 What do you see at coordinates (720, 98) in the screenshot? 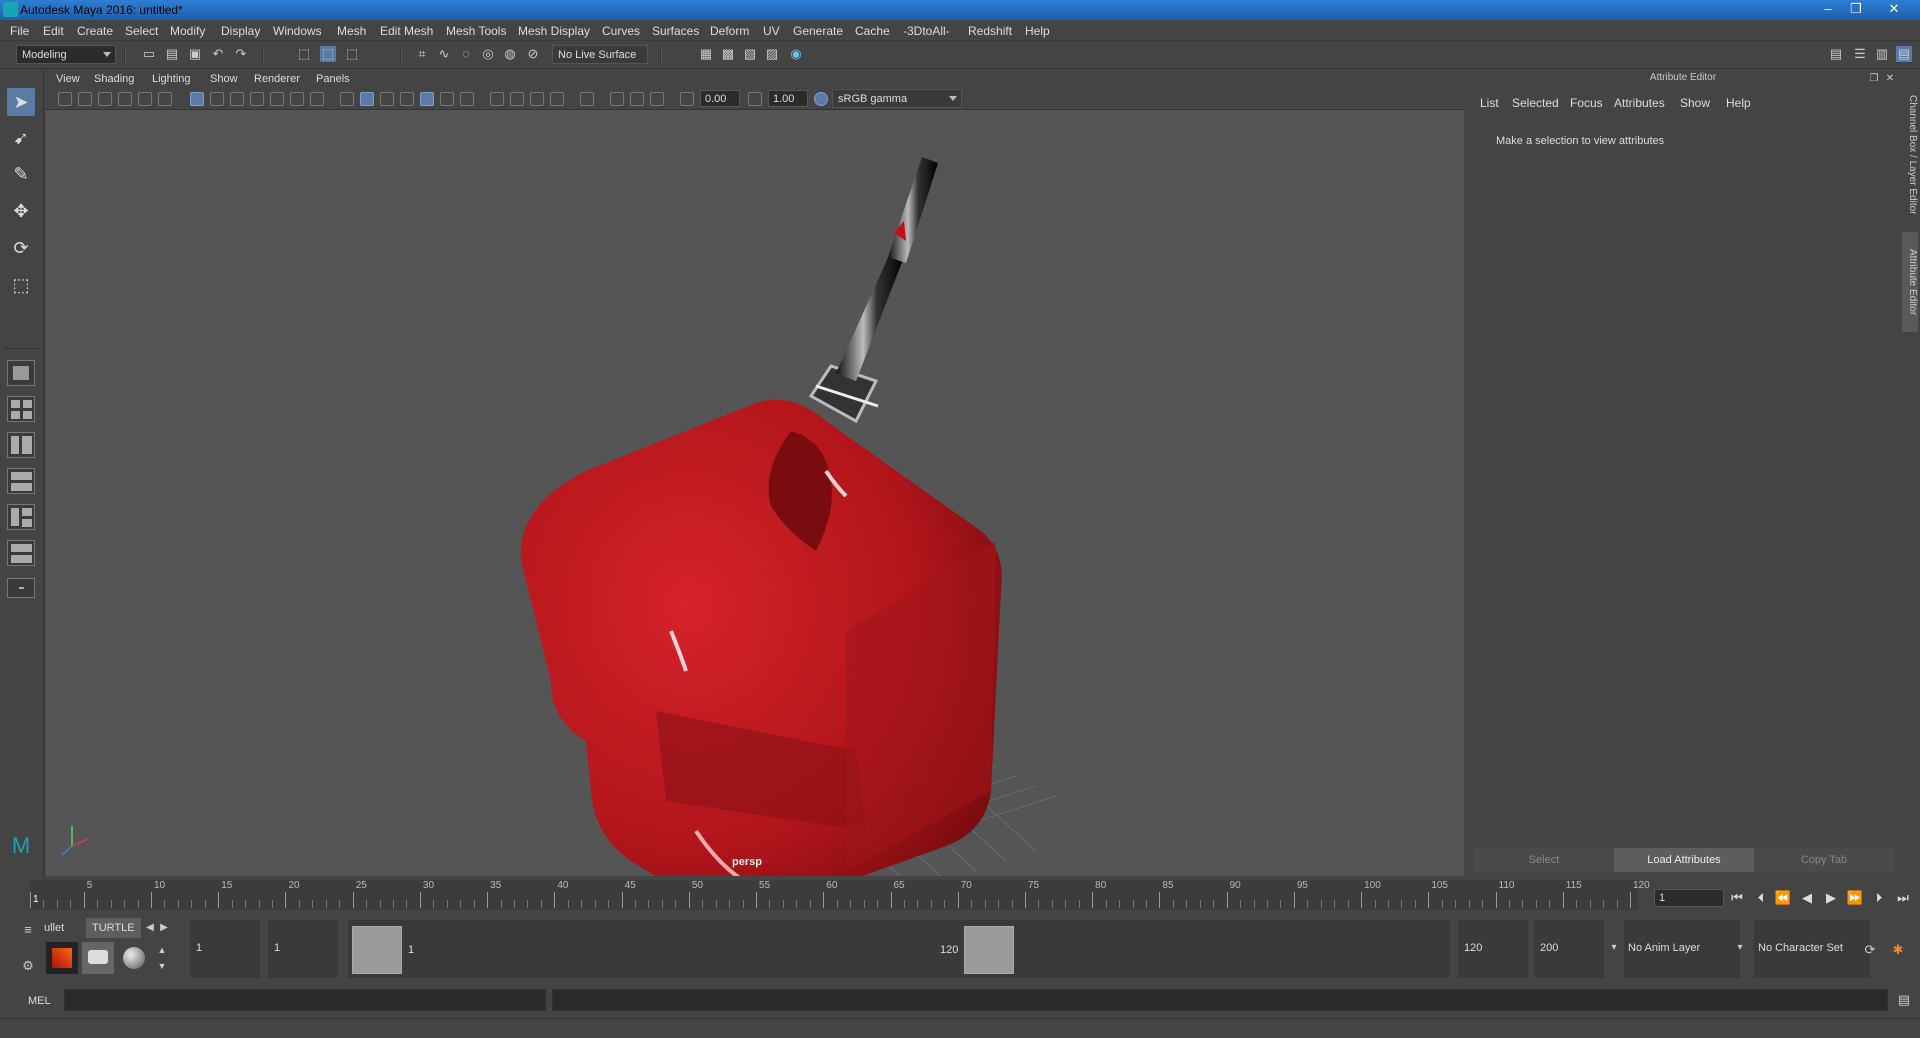
I see `exposure-field: 0.00` at bounding box center [720, 98].